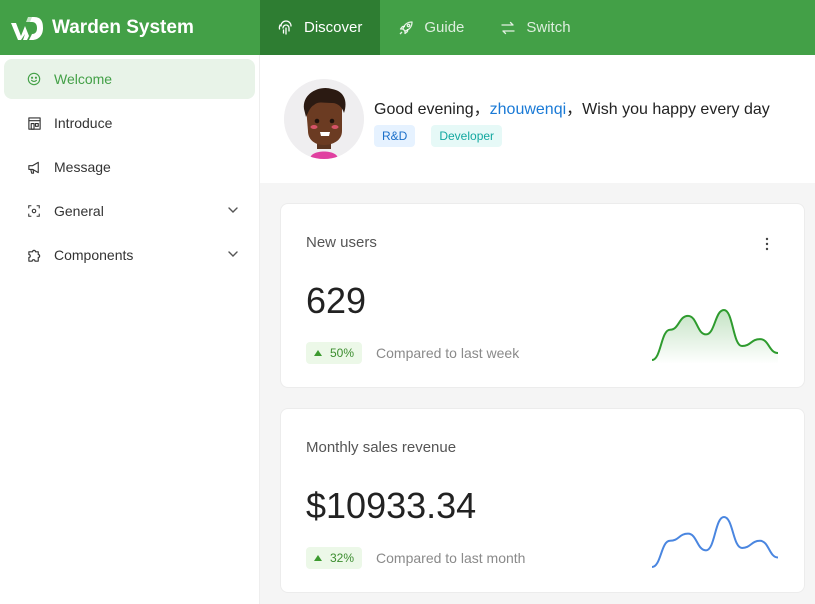 The width and height of the screenshot is (815, 604). Describe the element at coordinates (94, 255) in the screenshot. I see `sidebar-item-label: Components` at that location.